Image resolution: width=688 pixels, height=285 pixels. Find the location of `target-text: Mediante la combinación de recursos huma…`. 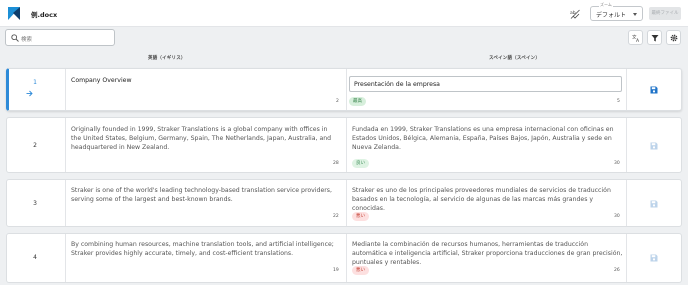

target-text: Mediante la combinación de recursos huma… is located at coordinates (488, 253).